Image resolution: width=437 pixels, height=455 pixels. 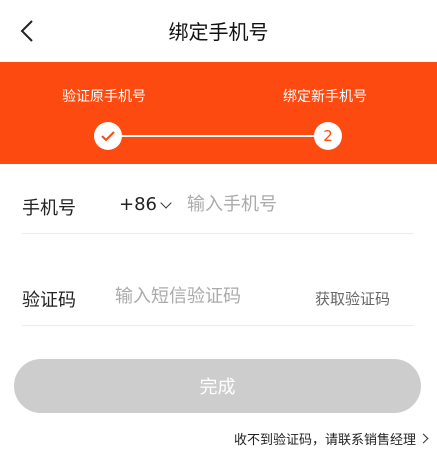 I want to click on nav-bar: 绑定手机号, so click(x=218, y=31).